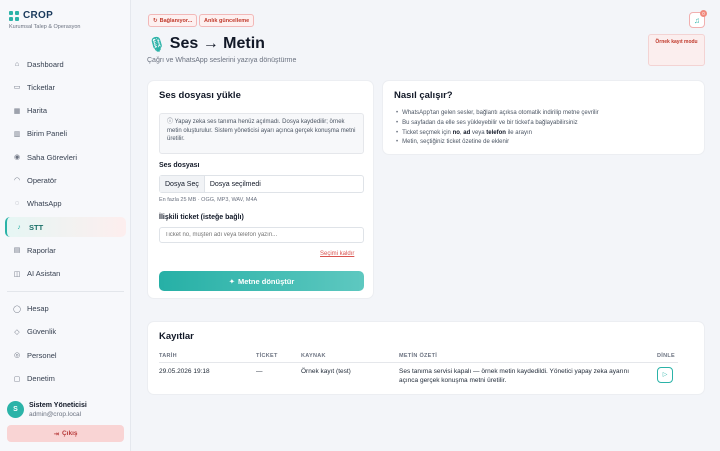  Describe the element at coordinates (208, 200) in the screenshot. I see `file-hint: En fazla 25 MB · OGG, MP3, WAV, M4A` at that location.